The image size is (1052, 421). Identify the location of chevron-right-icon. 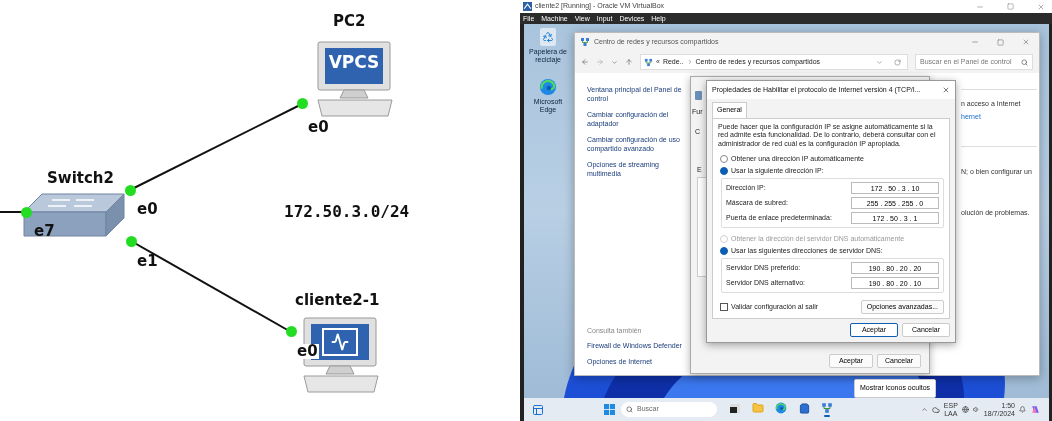
(689, 62).